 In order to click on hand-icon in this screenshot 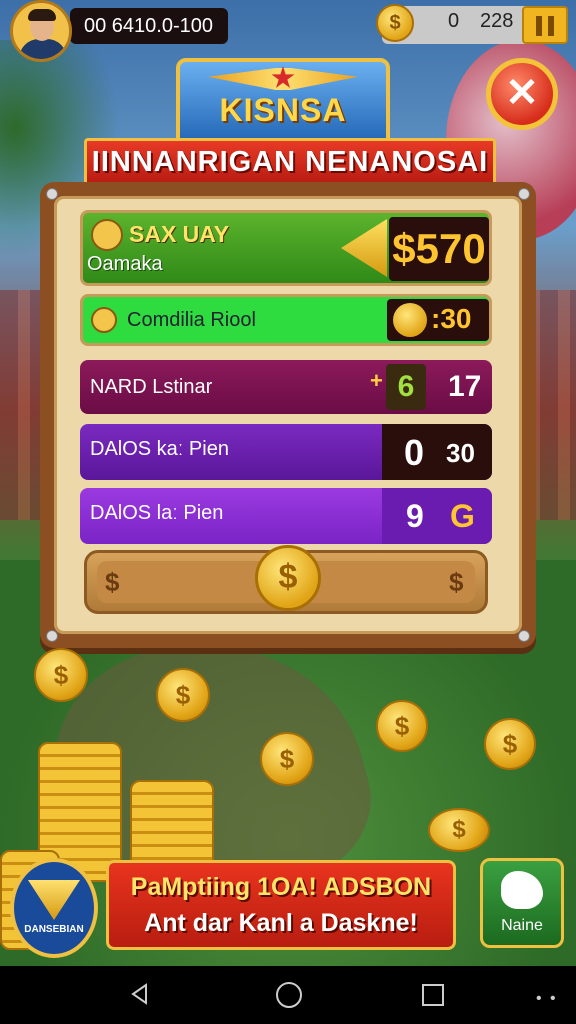, I will do `click(522, 890)`.